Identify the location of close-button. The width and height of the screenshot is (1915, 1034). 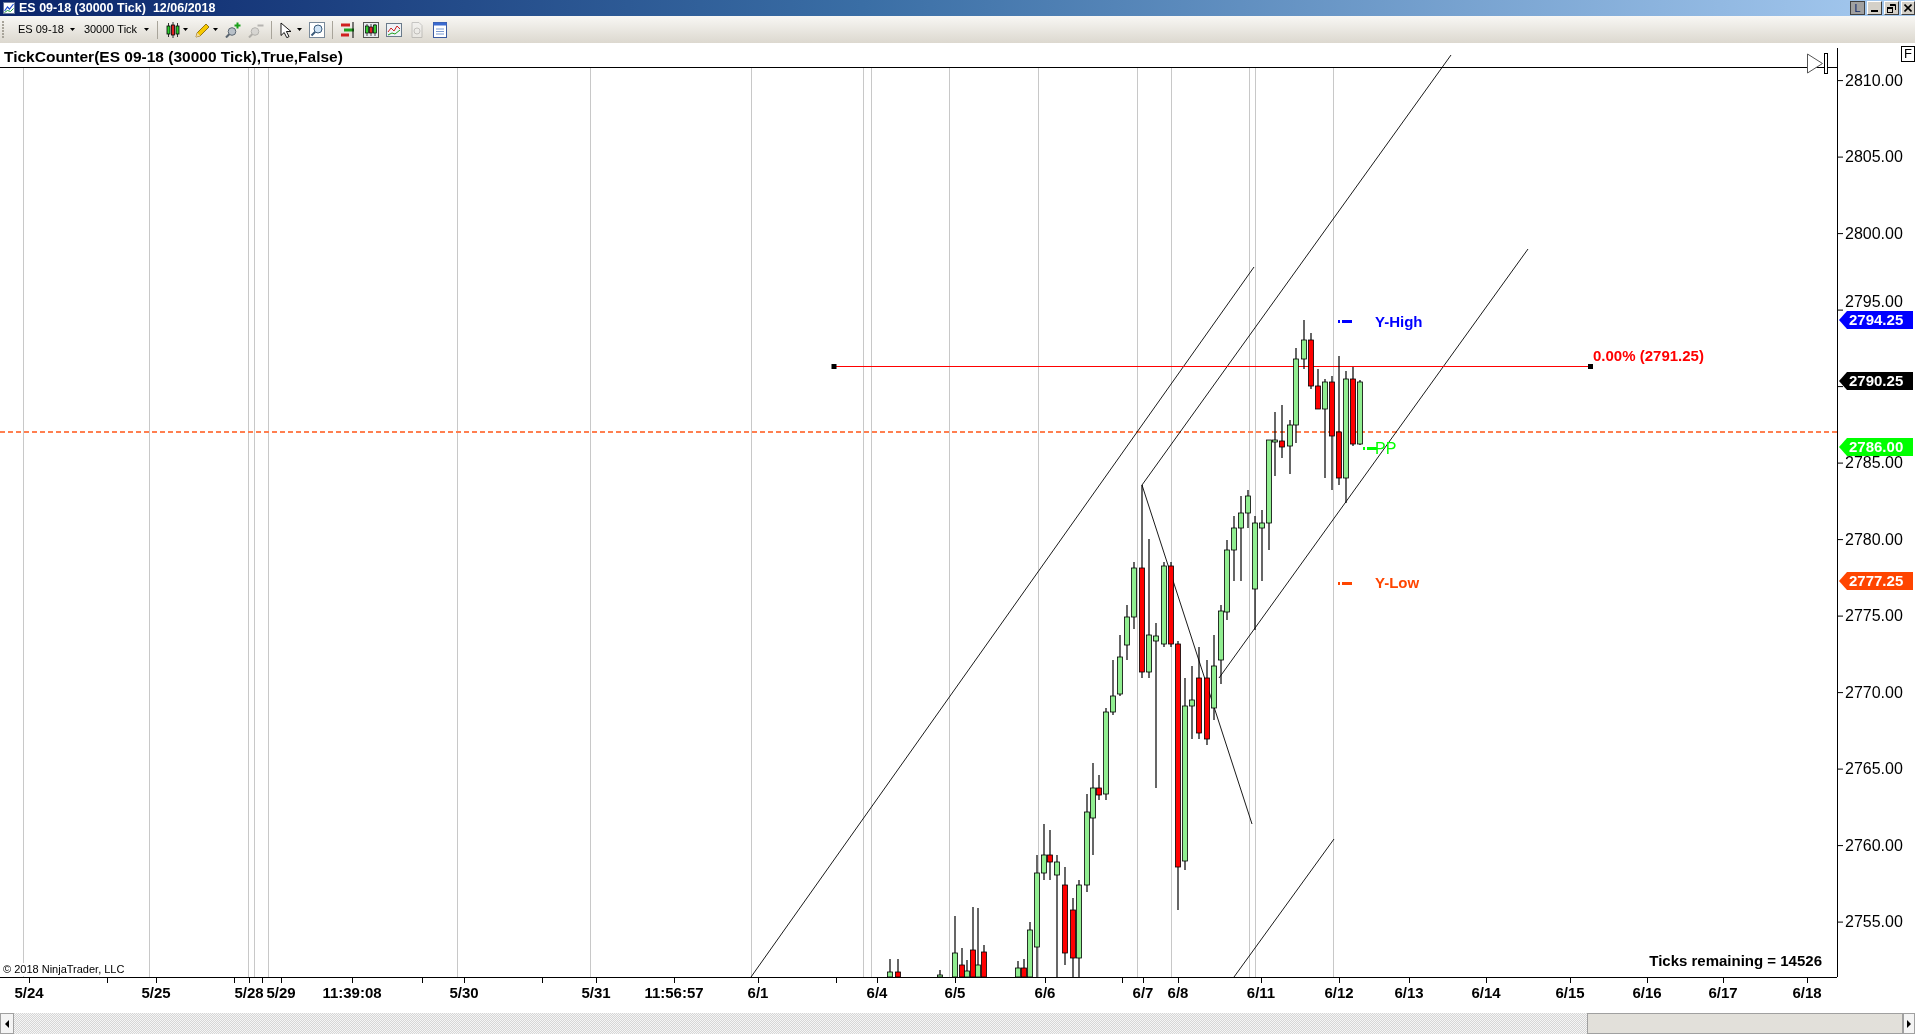
(1908, 8).